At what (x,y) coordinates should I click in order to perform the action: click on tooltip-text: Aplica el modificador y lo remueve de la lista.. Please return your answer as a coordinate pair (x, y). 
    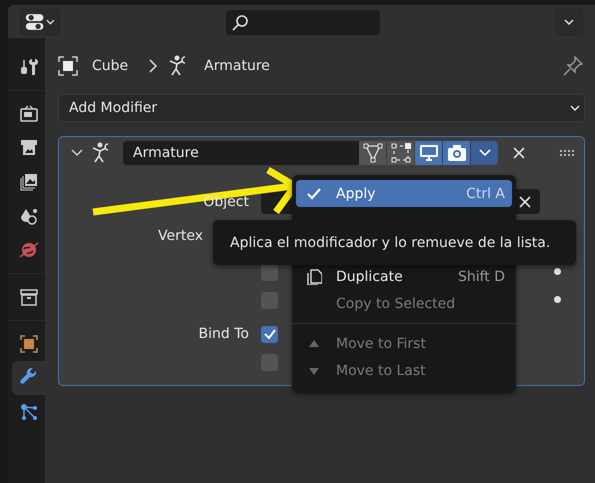
    Looking at the image, I should click on (390, 242).